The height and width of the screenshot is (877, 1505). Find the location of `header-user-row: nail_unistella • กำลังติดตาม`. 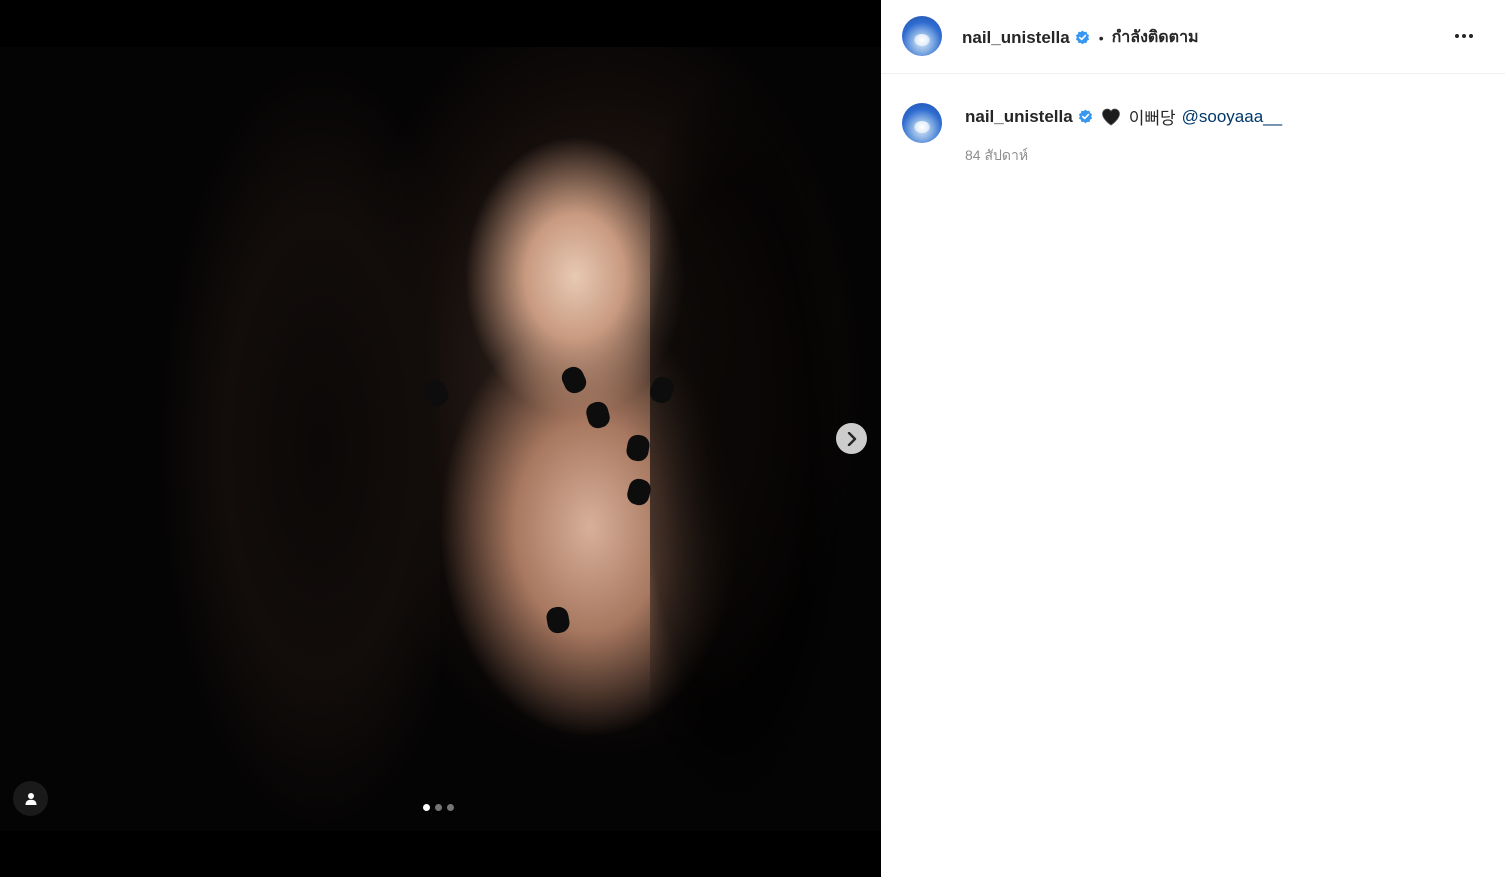

header-user-row: nail_unistella • กำลังติดตาม is located at coordinates (1080, 37).